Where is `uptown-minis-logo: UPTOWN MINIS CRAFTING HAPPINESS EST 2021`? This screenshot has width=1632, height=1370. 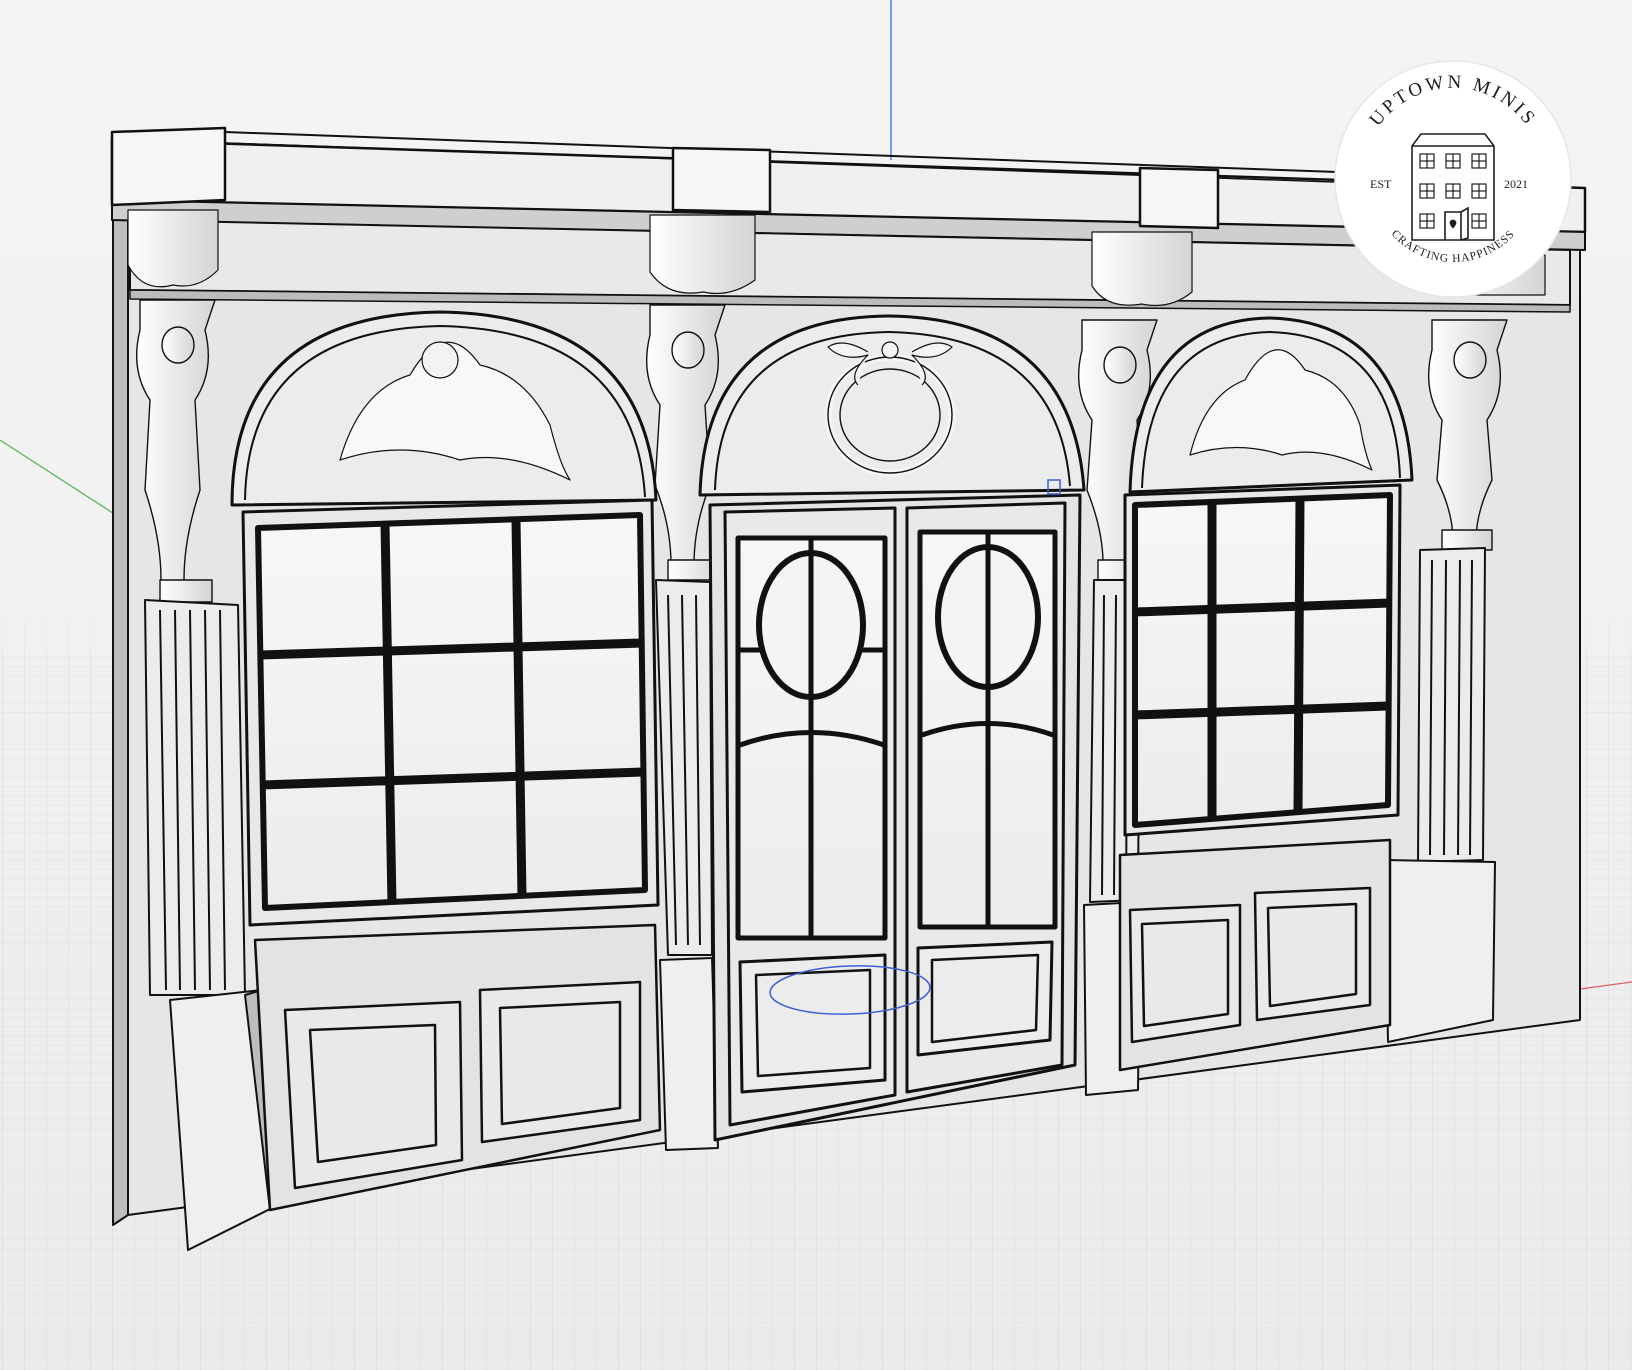 uptown-minis-logo: UPTOWN MINIS CRAFTING HAPPINESS EST 2021 is located at coordinates (1453, 179).